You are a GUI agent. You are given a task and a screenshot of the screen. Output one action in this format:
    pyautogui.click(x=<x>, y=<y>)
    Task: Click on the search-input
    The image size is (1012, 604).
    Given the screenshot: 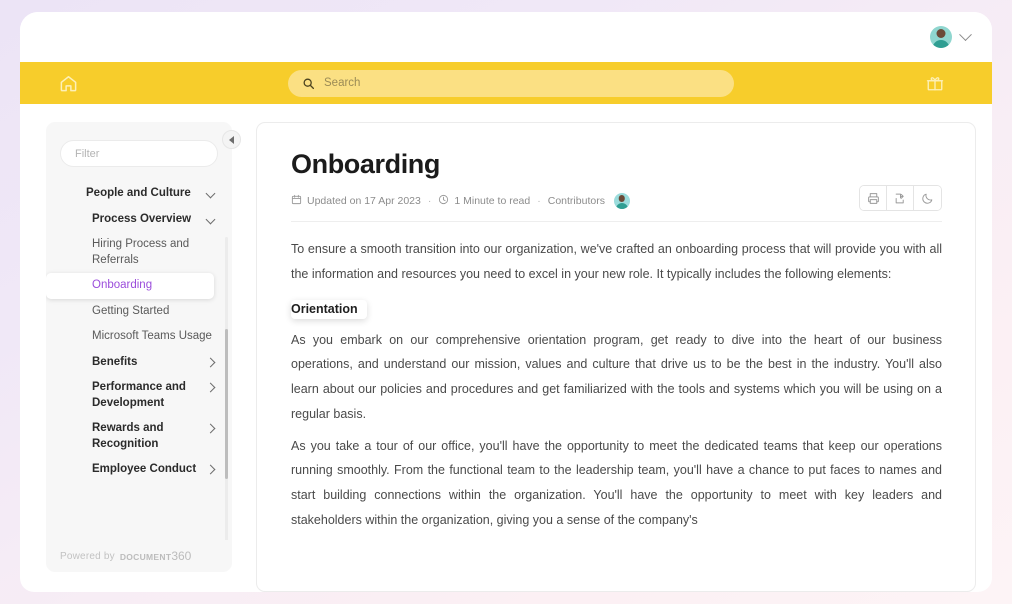 What is the action you would take?
    pyautogui.click(x=522, y=83)
    